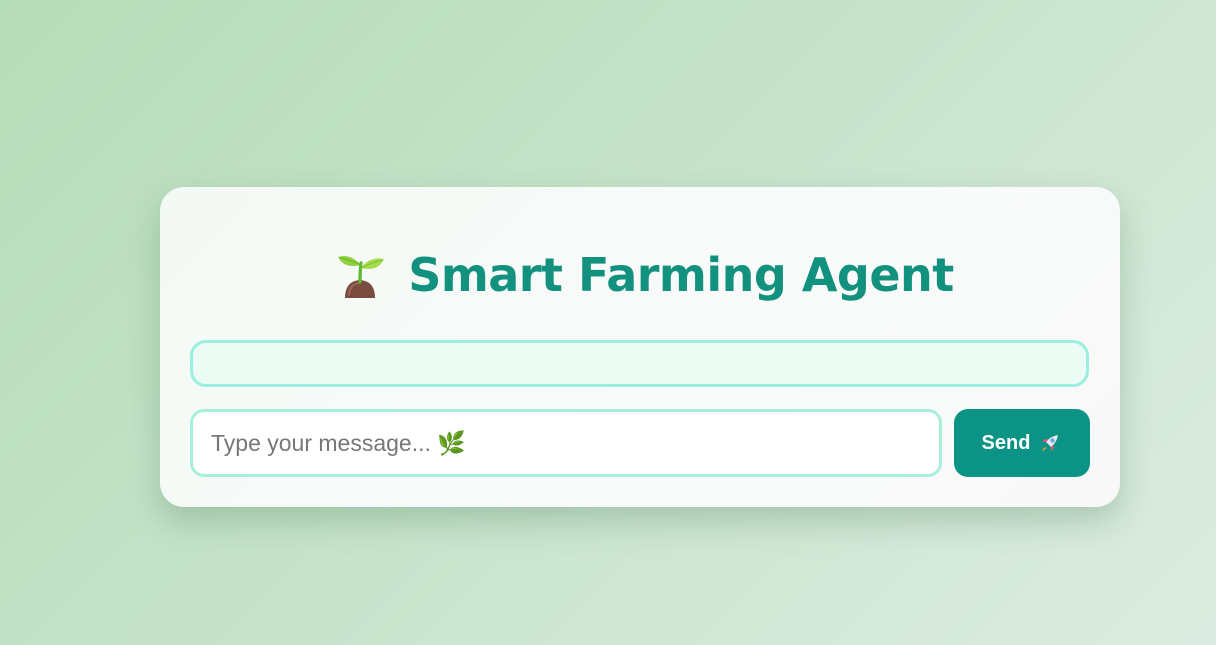  What do you see at coordinates (362, 275) in the screenshot?
I see `sprout-icon` at bounding box center [362, 275].